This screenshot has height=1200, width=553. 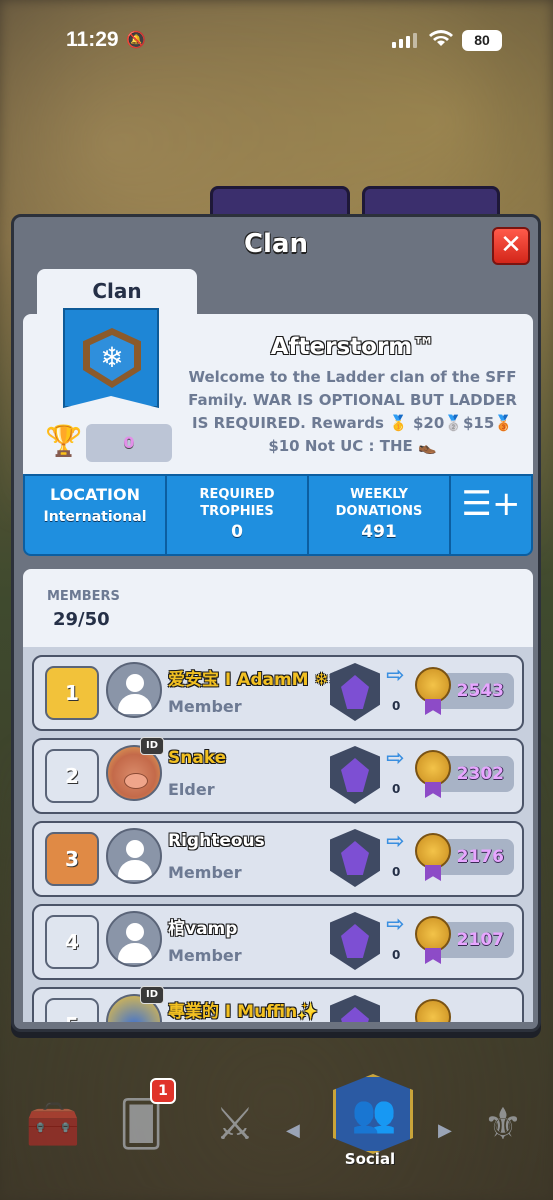 What do you see at coordinates (72, 776) in the screenshot?
I see `member-rank: 2` at bounding box center [72, 776].